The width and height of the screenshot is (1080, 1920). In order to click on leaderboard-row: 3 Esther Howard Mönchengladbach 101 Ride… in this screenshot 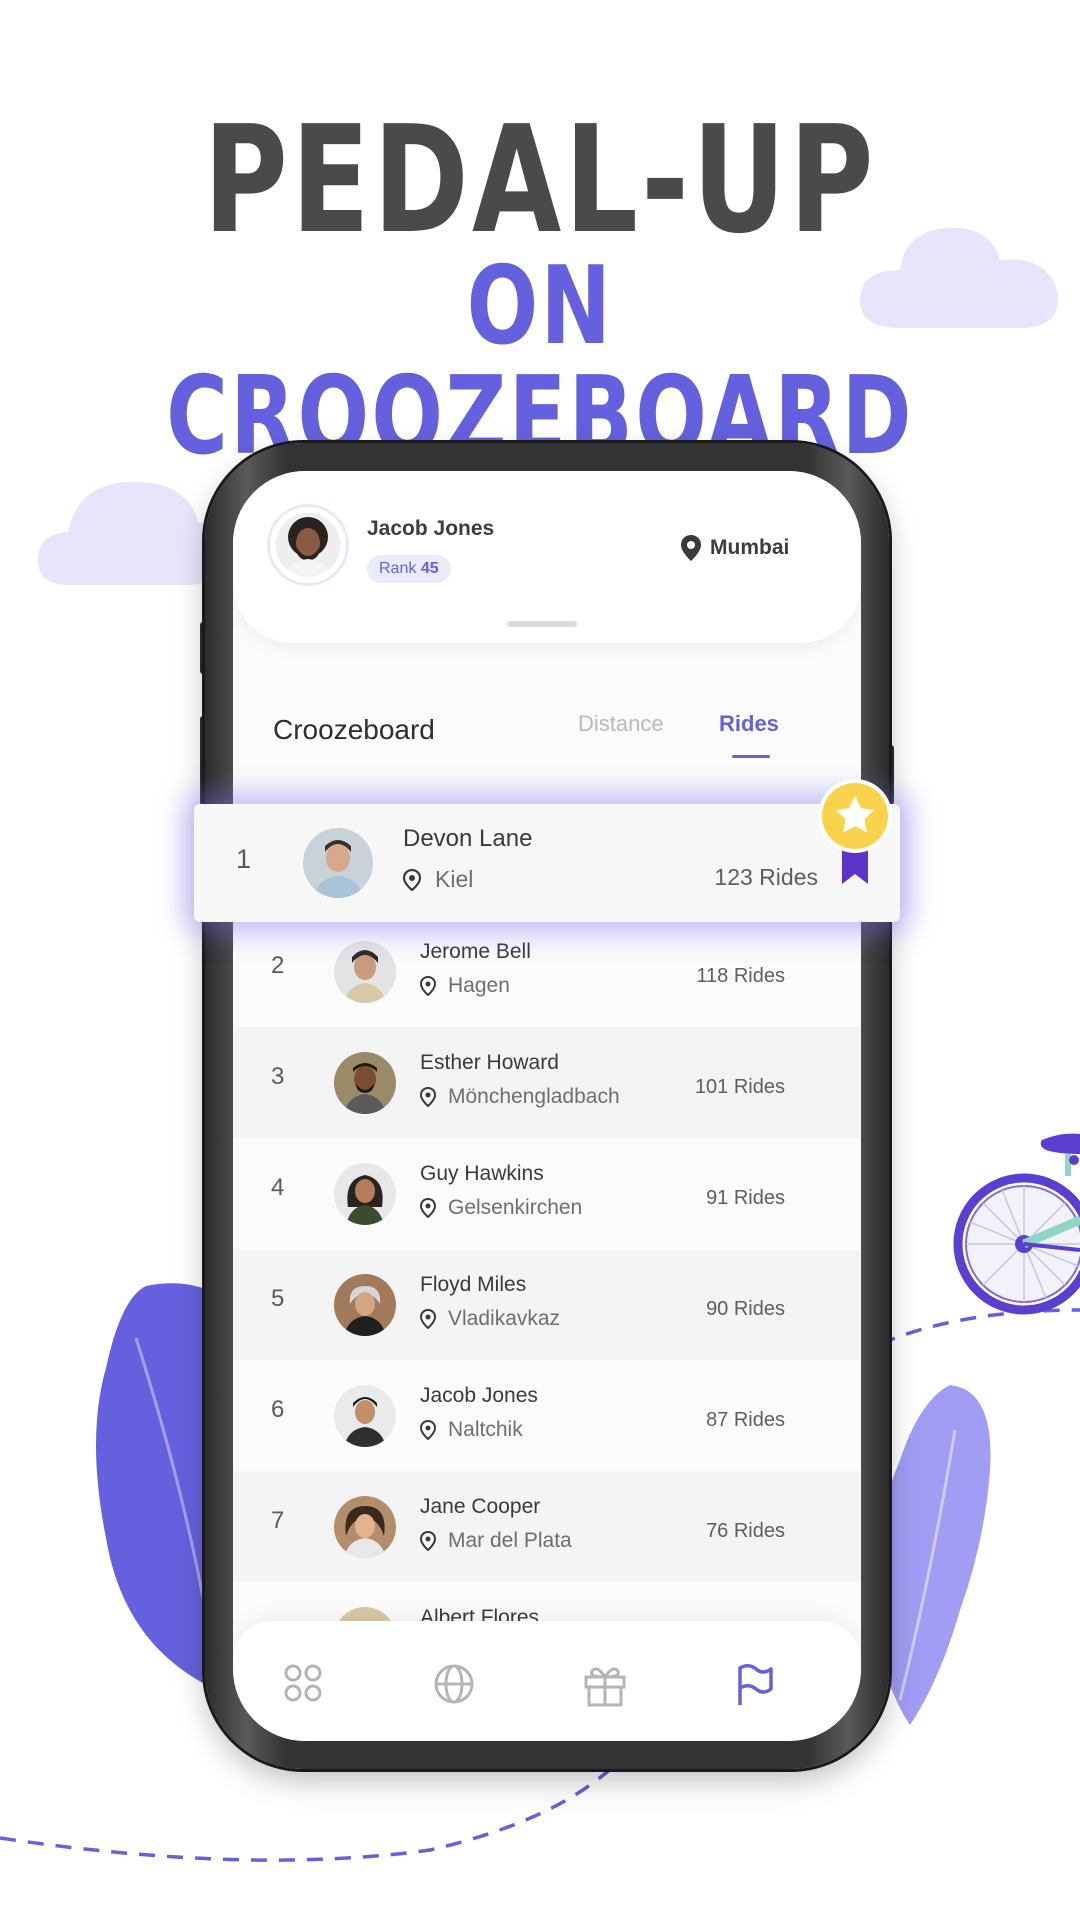, I will do `click(547, 1082)`.